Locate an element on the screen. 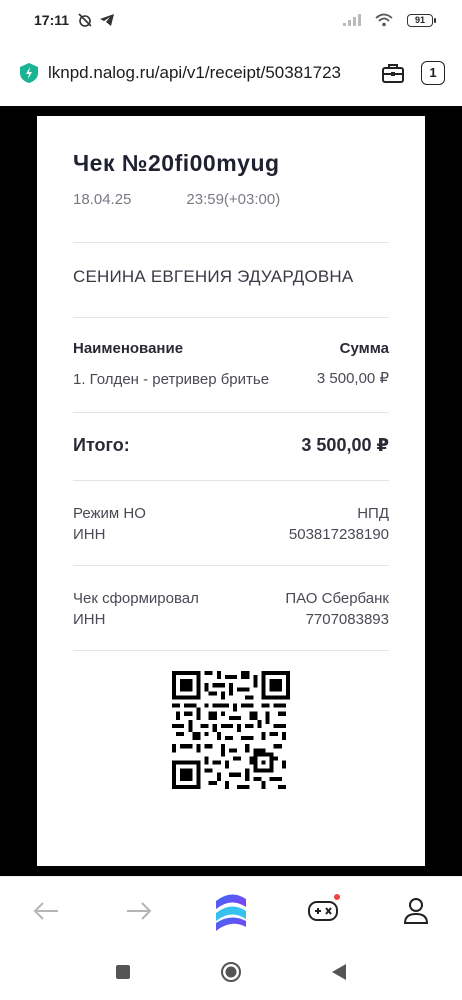 This screenshot has height=1000, width=462. user-icon is located at coordinates (415, 910).